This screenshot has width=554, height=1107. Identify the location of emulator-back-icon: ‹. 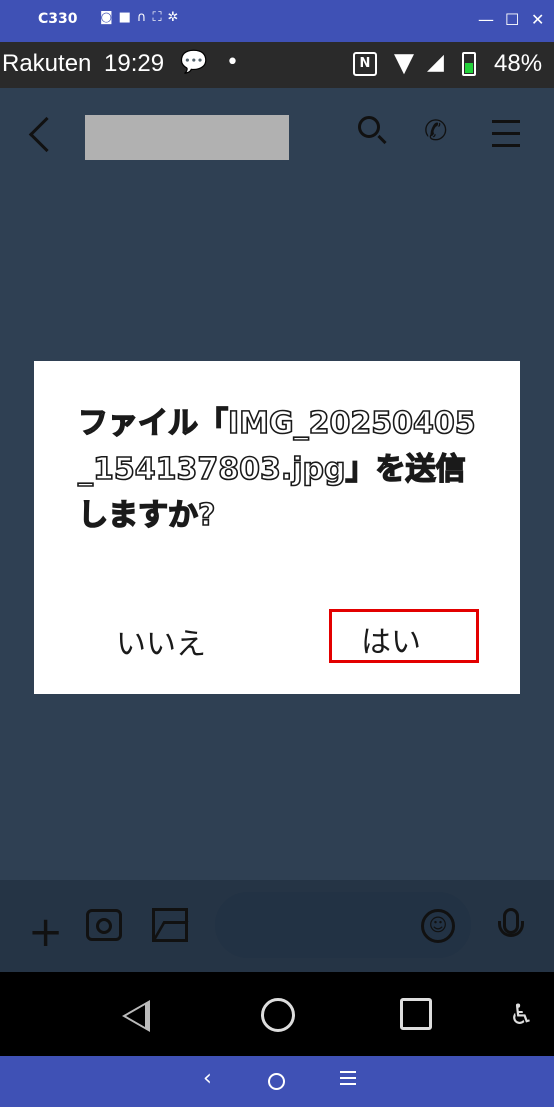
(207, 1078).